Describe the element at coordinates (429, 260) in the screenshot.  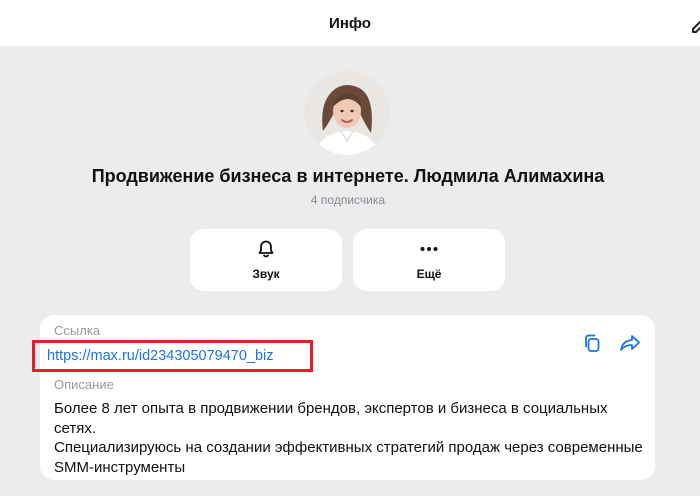
I see `more-button: Ещё` at that location.